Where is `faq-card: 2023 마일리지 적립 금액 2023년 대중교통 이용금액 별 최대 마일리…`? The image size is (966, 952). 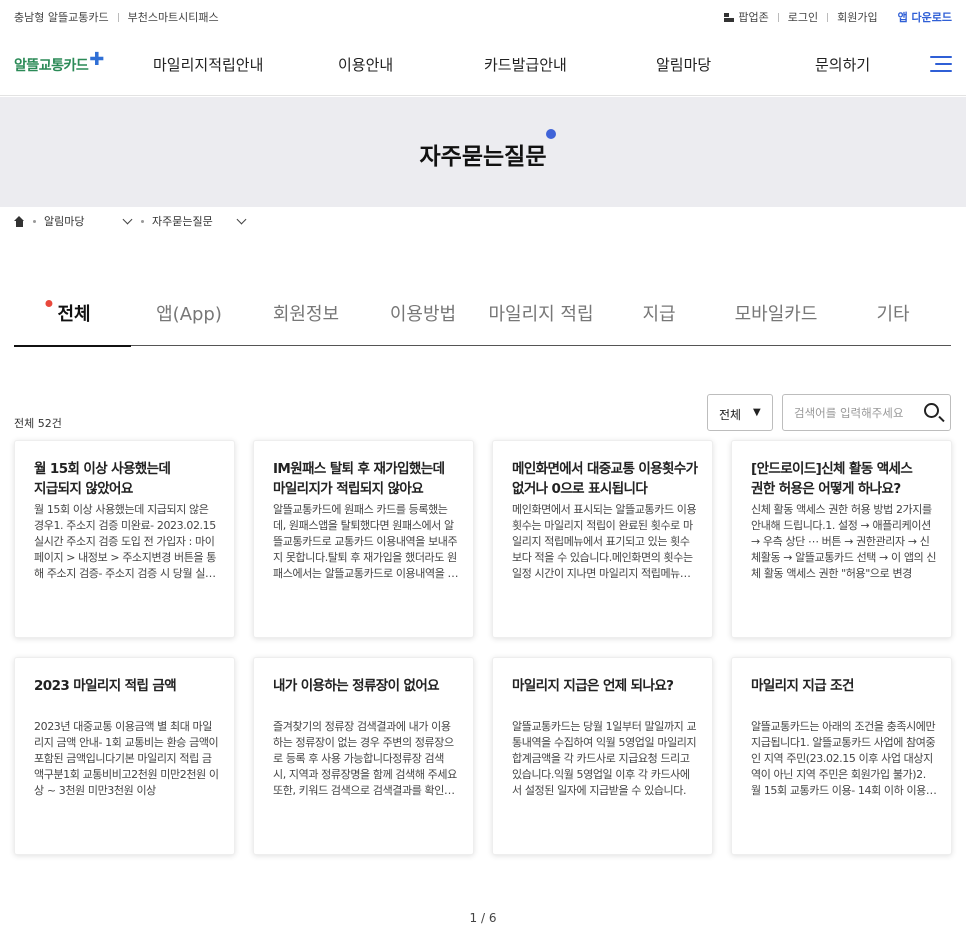
faq-card: 2023 마일리지 적립 금액 2023년 대중교통 이용금액 별 최대 마일리… is located at coordinates (124, 756).